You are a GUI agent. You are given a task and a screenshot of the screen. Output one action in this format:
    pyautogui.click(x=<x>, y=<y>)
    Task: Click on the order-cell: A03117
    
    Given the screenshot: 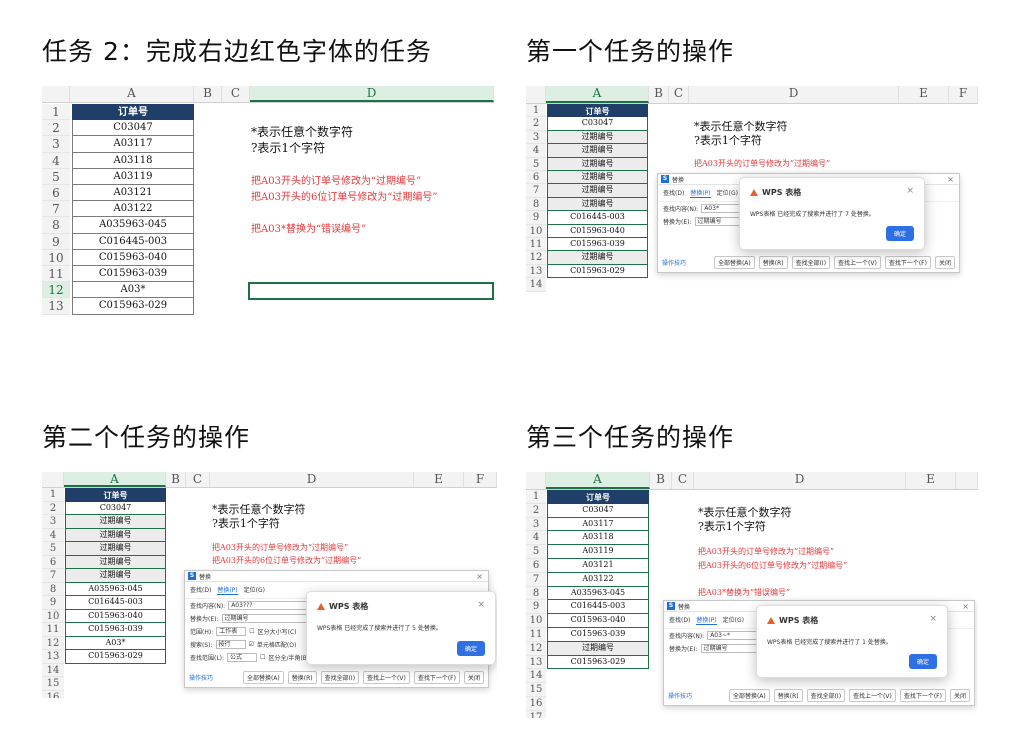 What is the action you would take?
    pyautogui.click(x=598, y=524)
    